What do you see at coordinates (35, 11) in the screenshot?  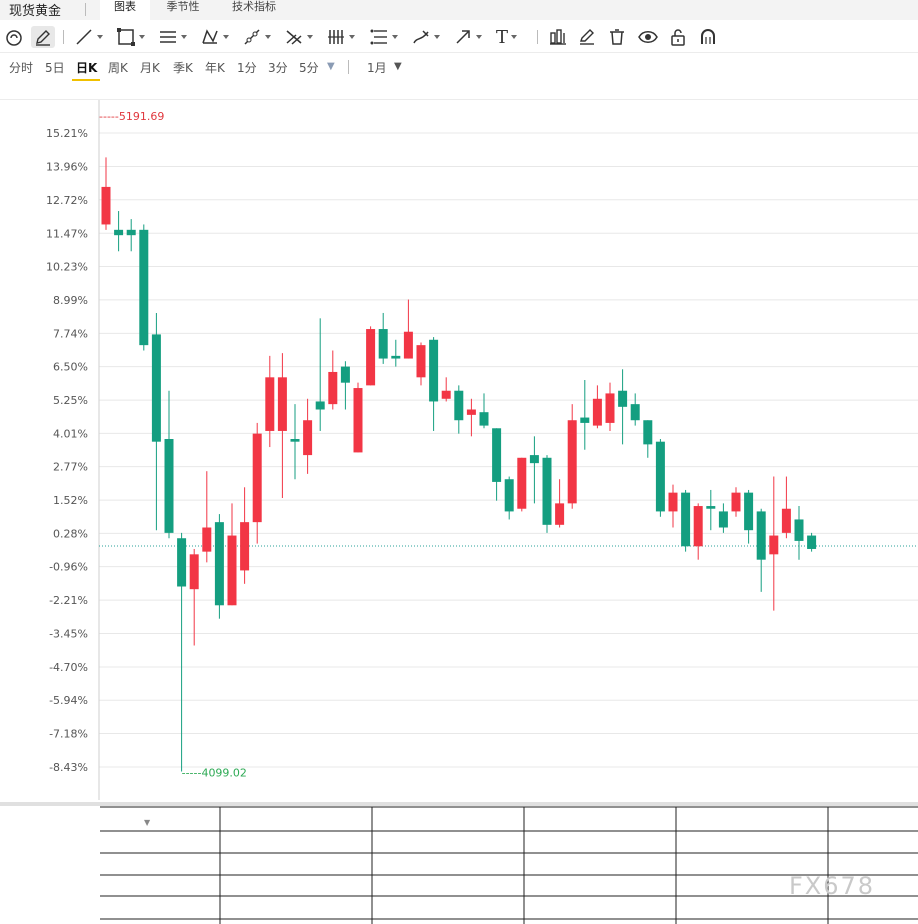 I see `instrument-title: 现货黄金` at bounding box center [35, 11].